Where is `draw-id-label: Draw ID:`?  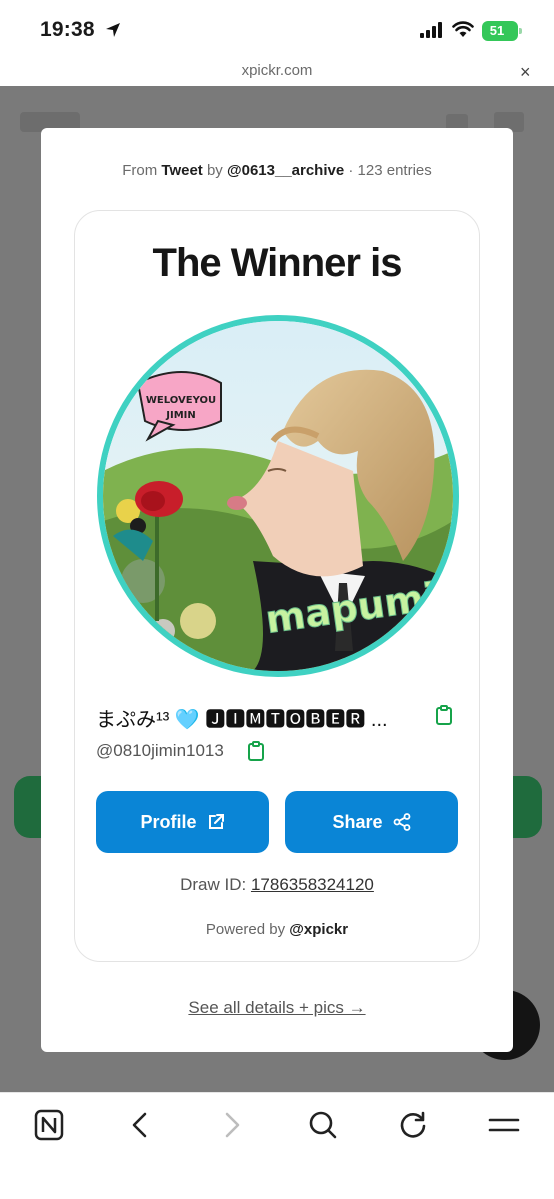 draw-id-label: Draw ID: is located at coordinates (213, 884).